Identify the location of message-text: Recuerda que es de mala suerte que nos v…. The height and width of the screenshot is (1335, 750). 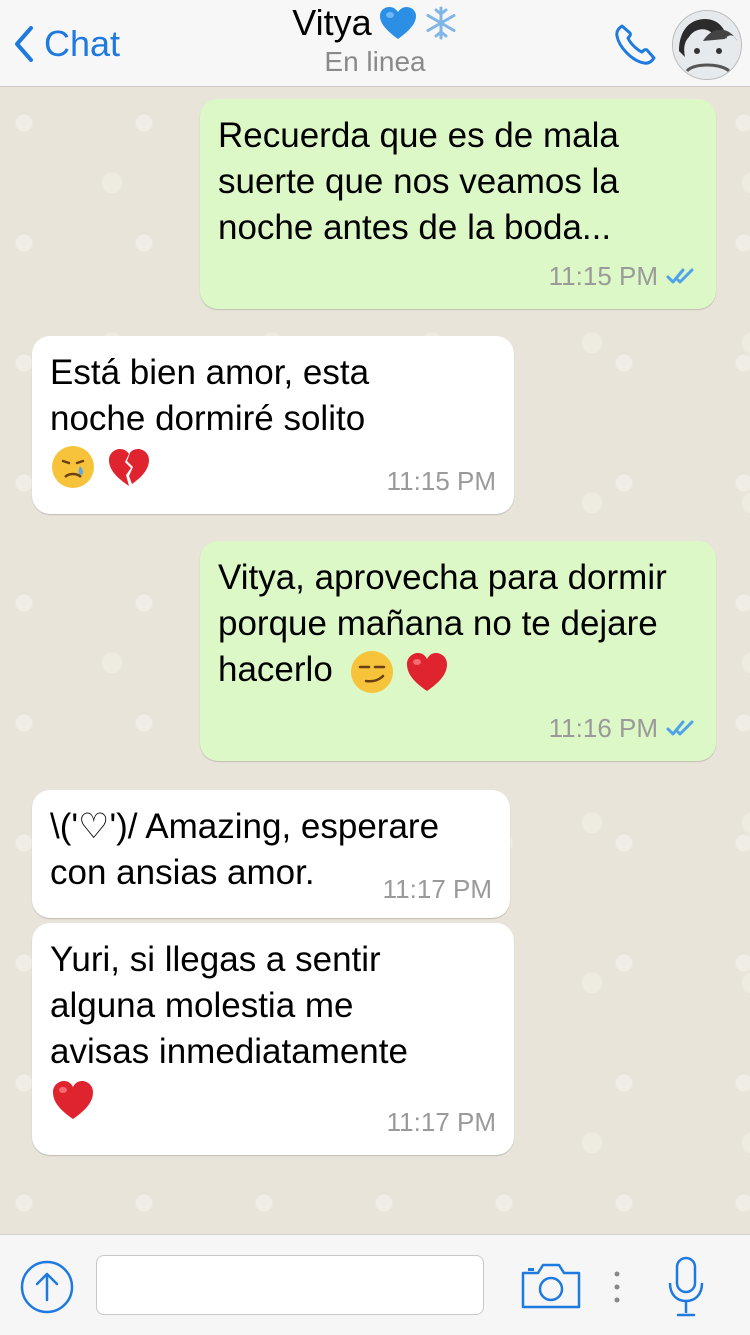
(418, 181).